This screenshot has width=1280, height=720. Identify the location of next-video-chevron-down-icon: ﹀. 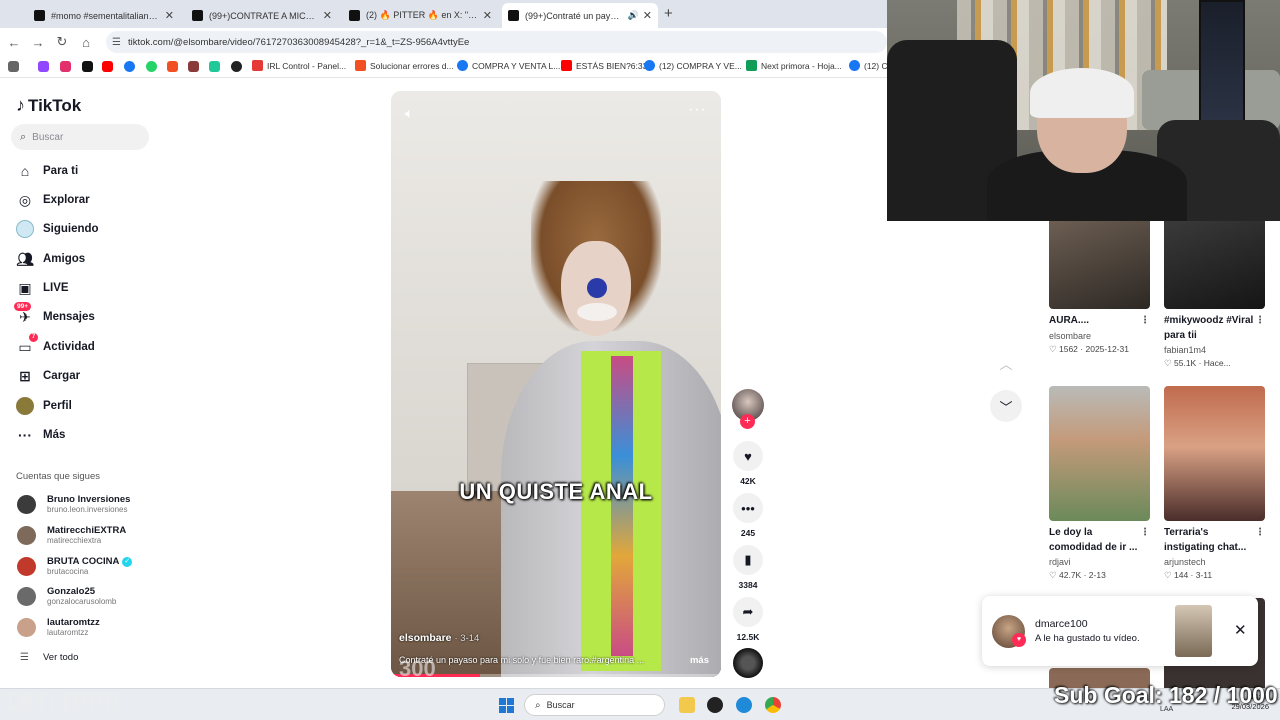
(1006, 406).